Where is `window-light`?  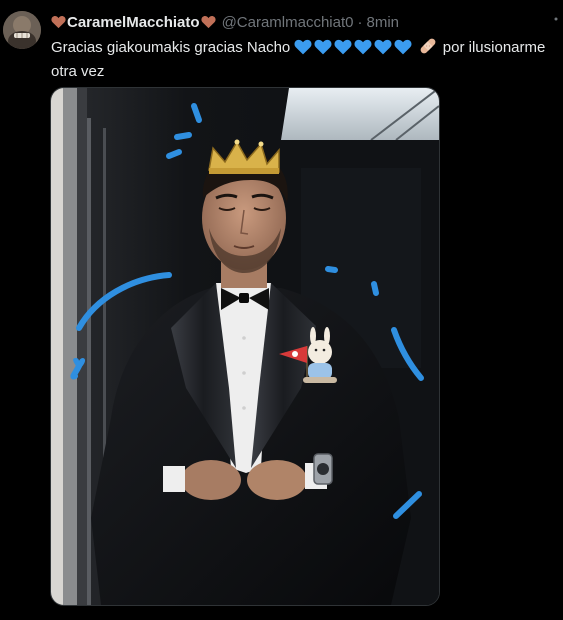
window-light is located at coordinates (360, 114).